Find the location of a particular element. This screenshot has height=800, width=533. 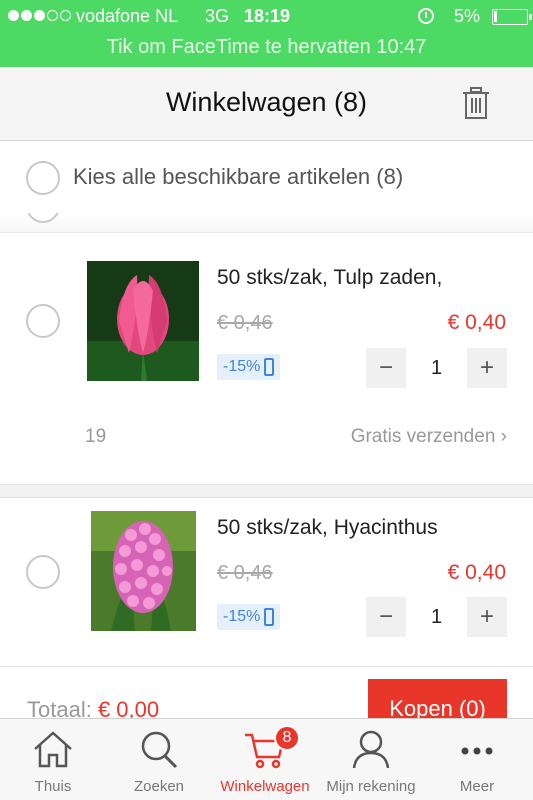

network-type: 3G is located at coordinates (217, 16).